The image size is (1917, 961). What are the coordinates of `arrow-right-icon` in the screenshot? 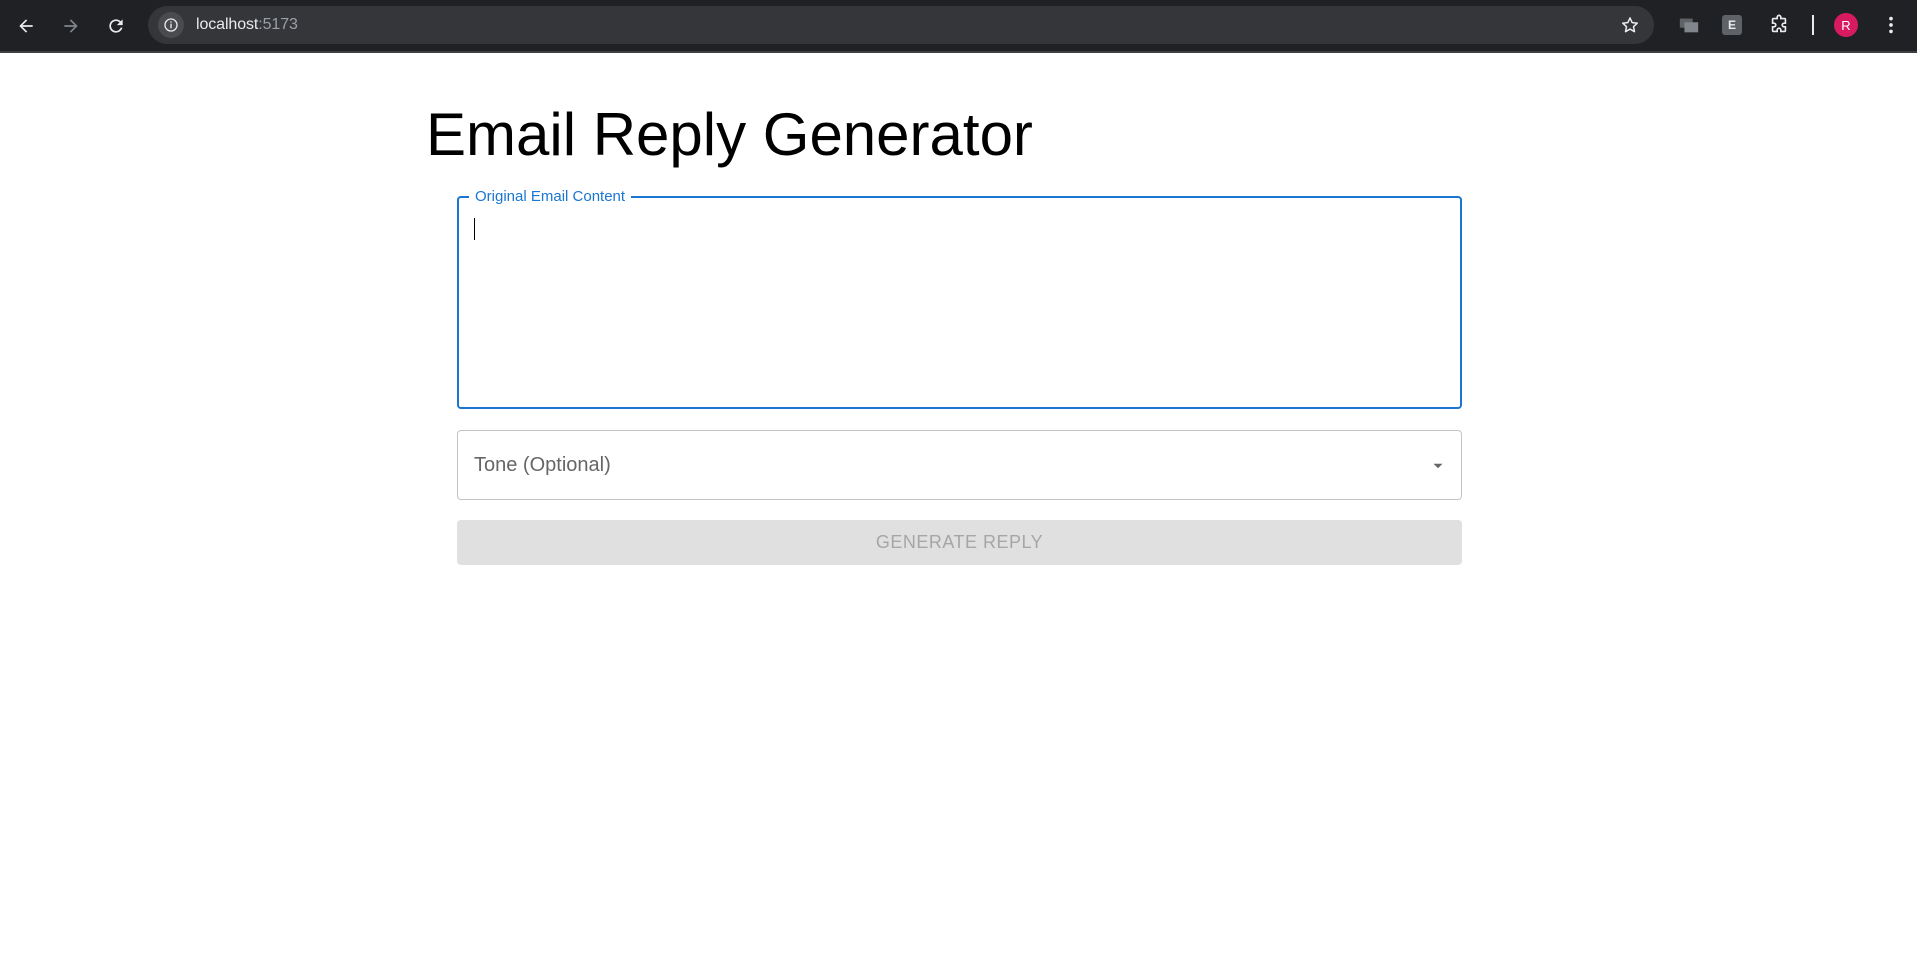 It's located at (71, 26).